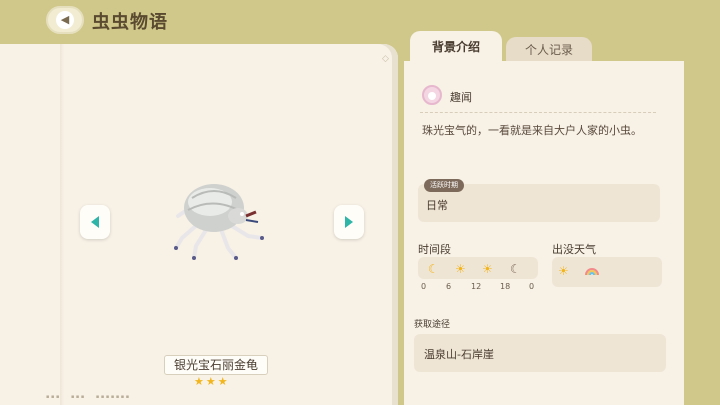 This screenshot has height=405, width=720. Describe the element at coordinates (456, 47) in the screenshot. I see `tab-background: 背景介绍` at that location.